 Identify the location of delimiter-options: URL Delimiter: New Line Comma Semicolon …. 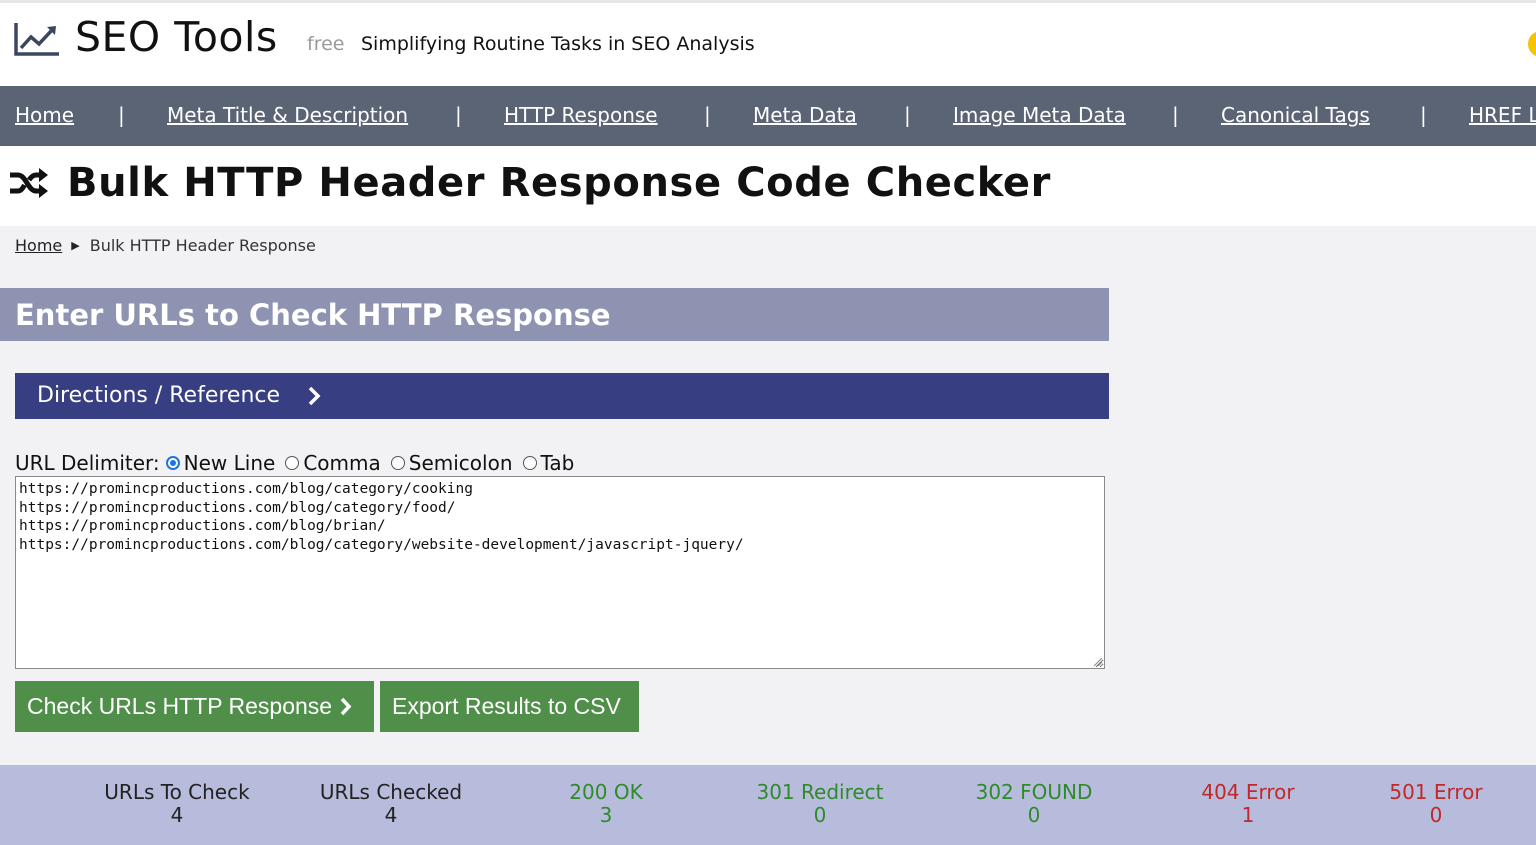
(296, 463).